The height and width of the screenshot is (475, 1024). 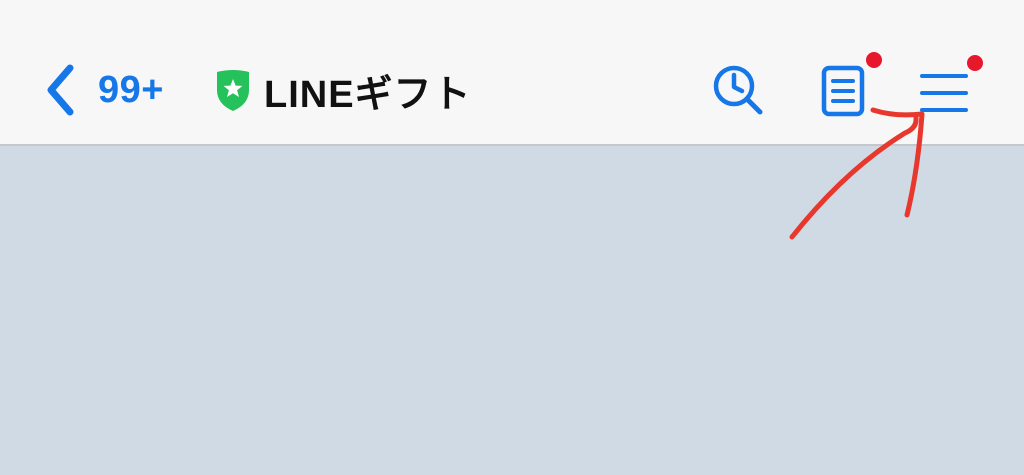 I want to click on menu-button, so click(x=944, y=92).